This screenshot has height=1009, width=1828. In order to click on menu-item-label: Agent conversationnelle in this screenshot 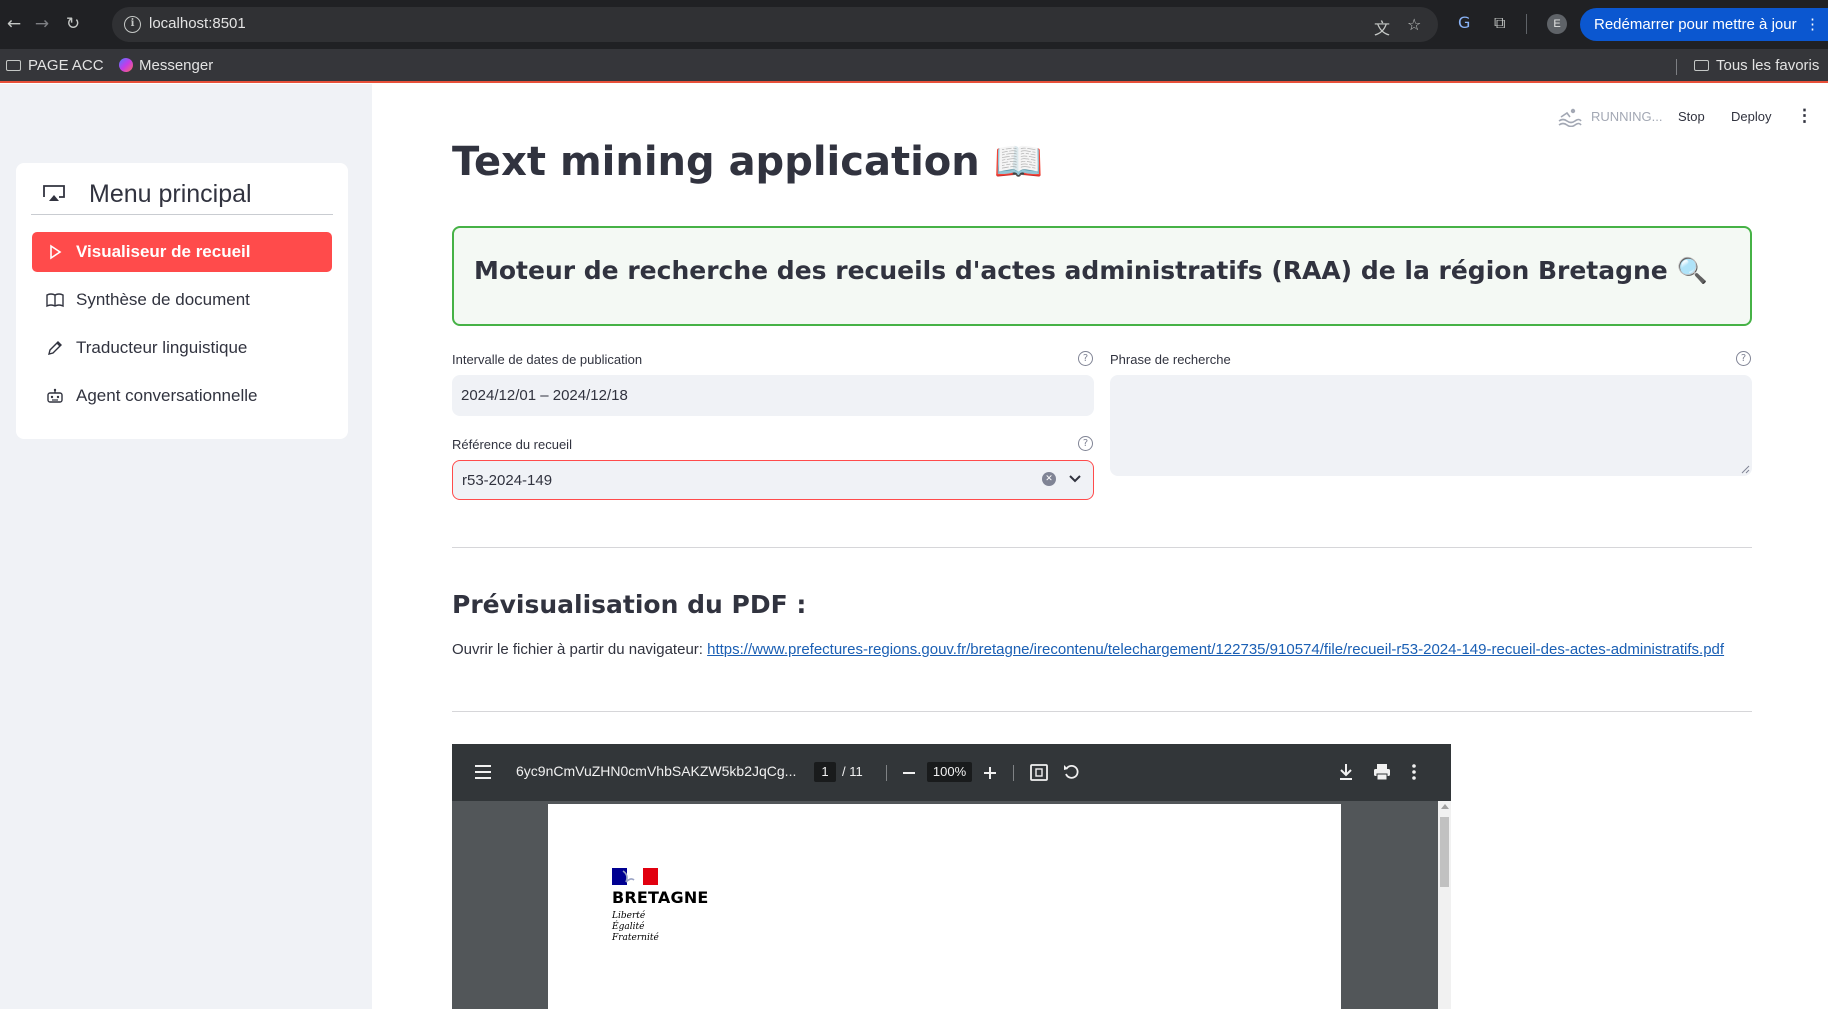, I will do `click(167, 395)`.